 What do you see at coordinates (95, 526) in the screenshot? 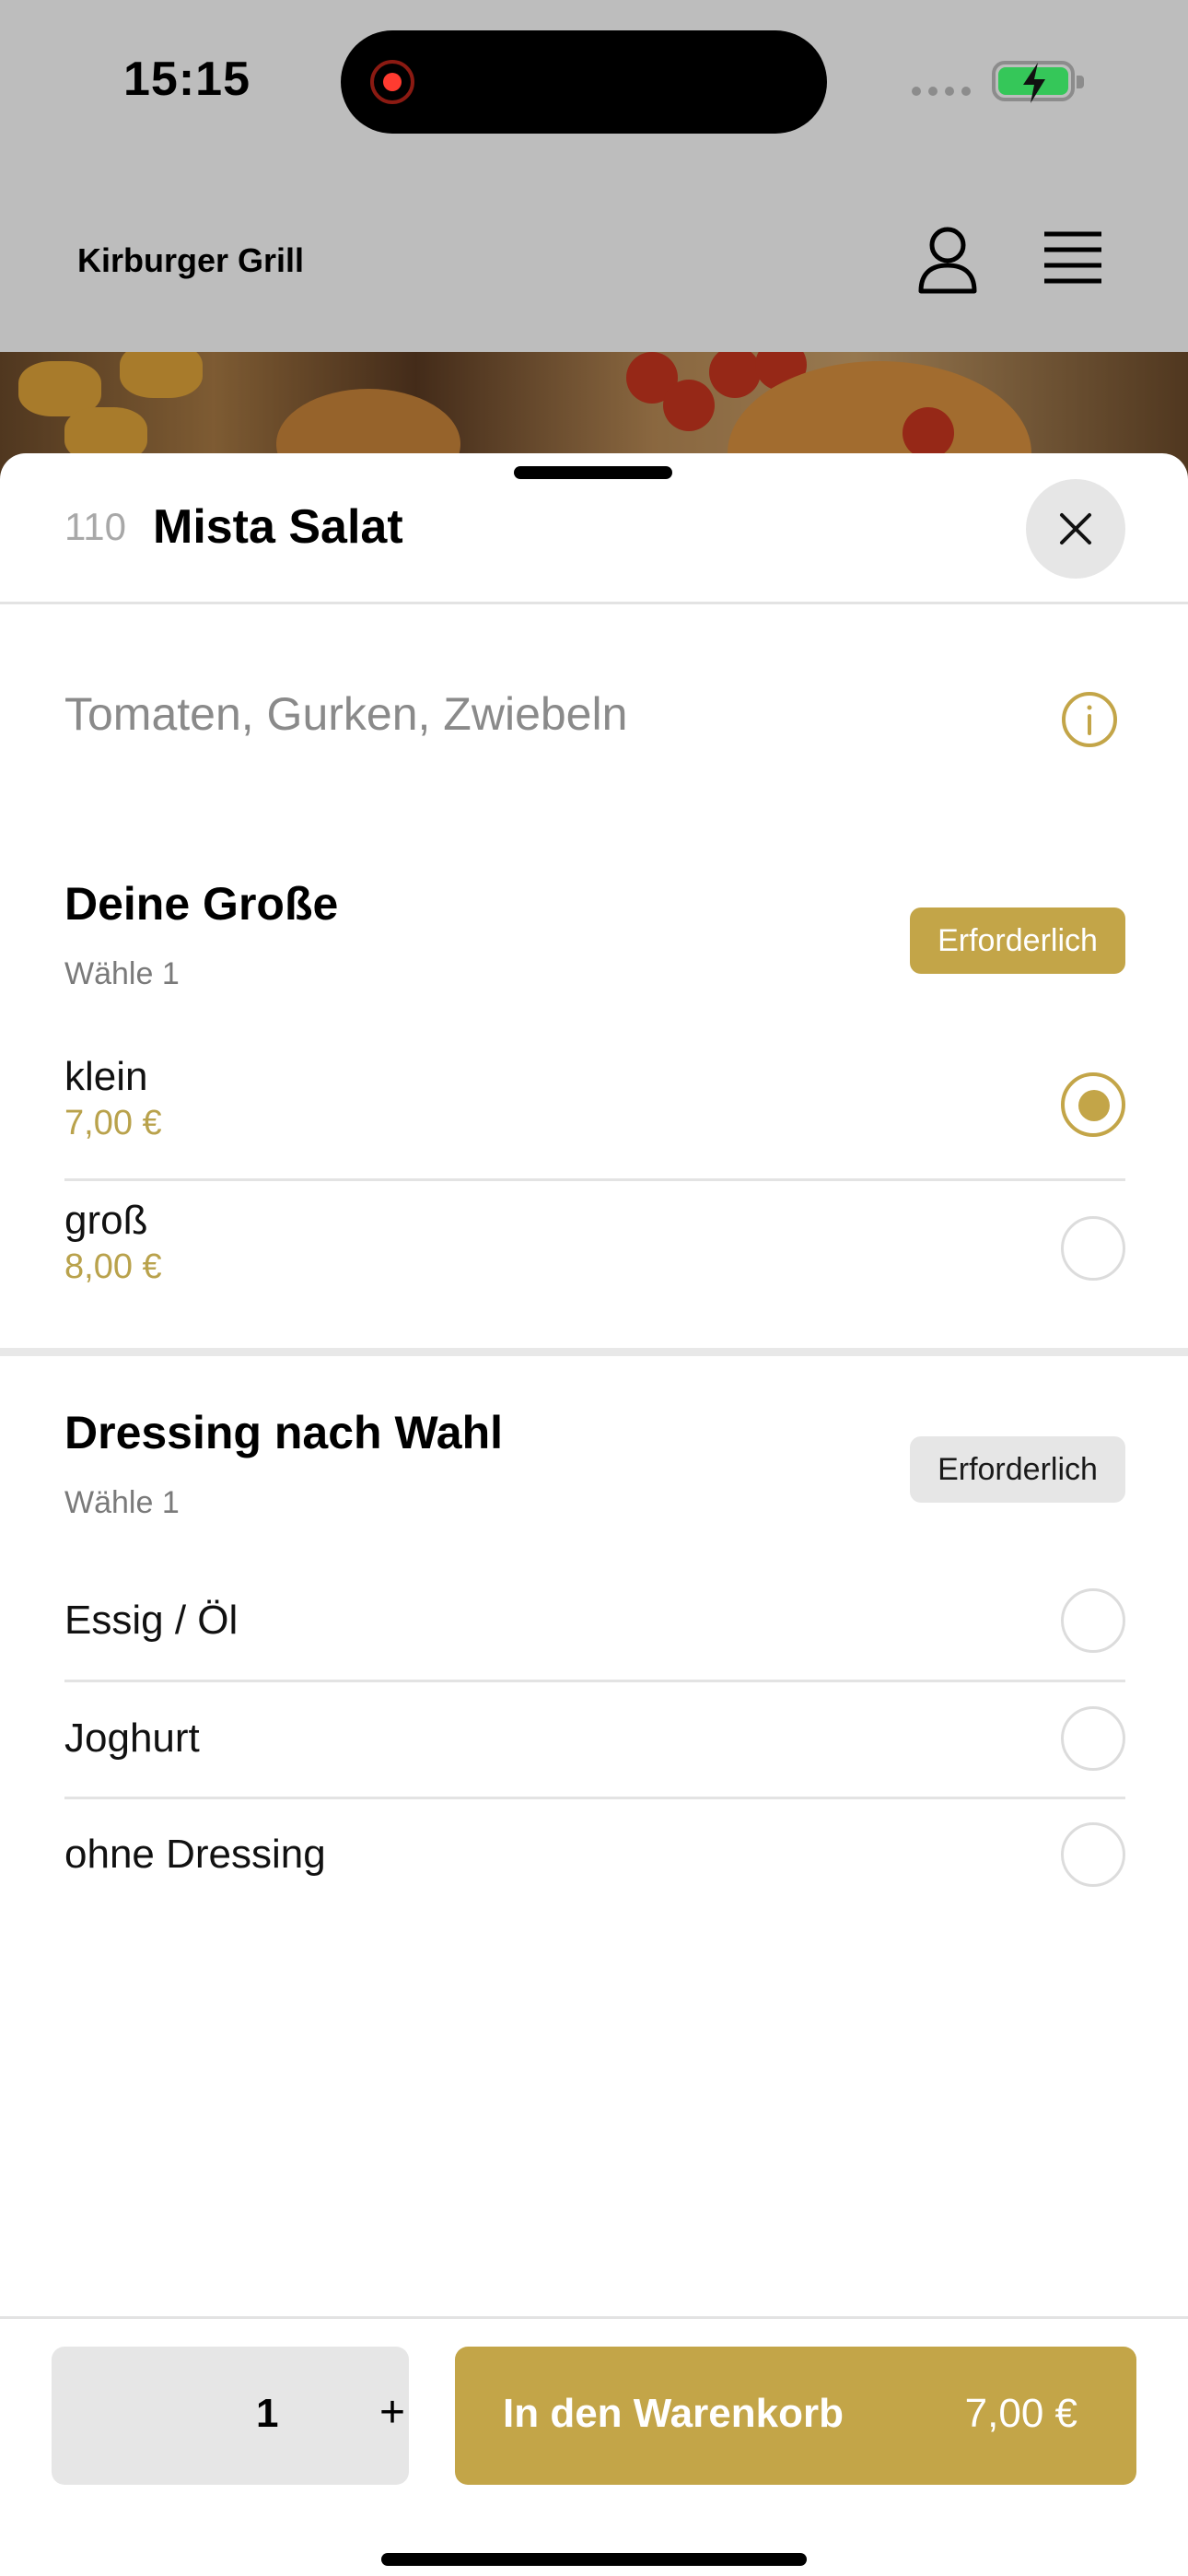
I see `item-number: 110` at bounding box center [95, 526].